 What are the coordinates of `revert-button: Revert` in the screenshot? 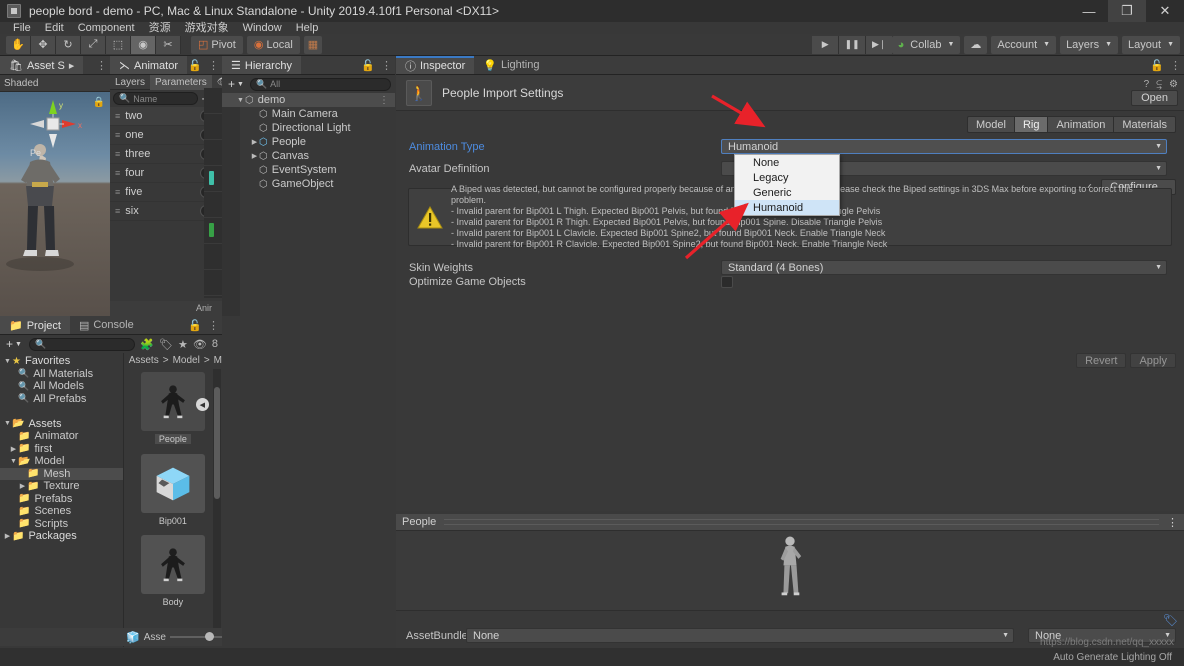 It's located at (1101, 360).